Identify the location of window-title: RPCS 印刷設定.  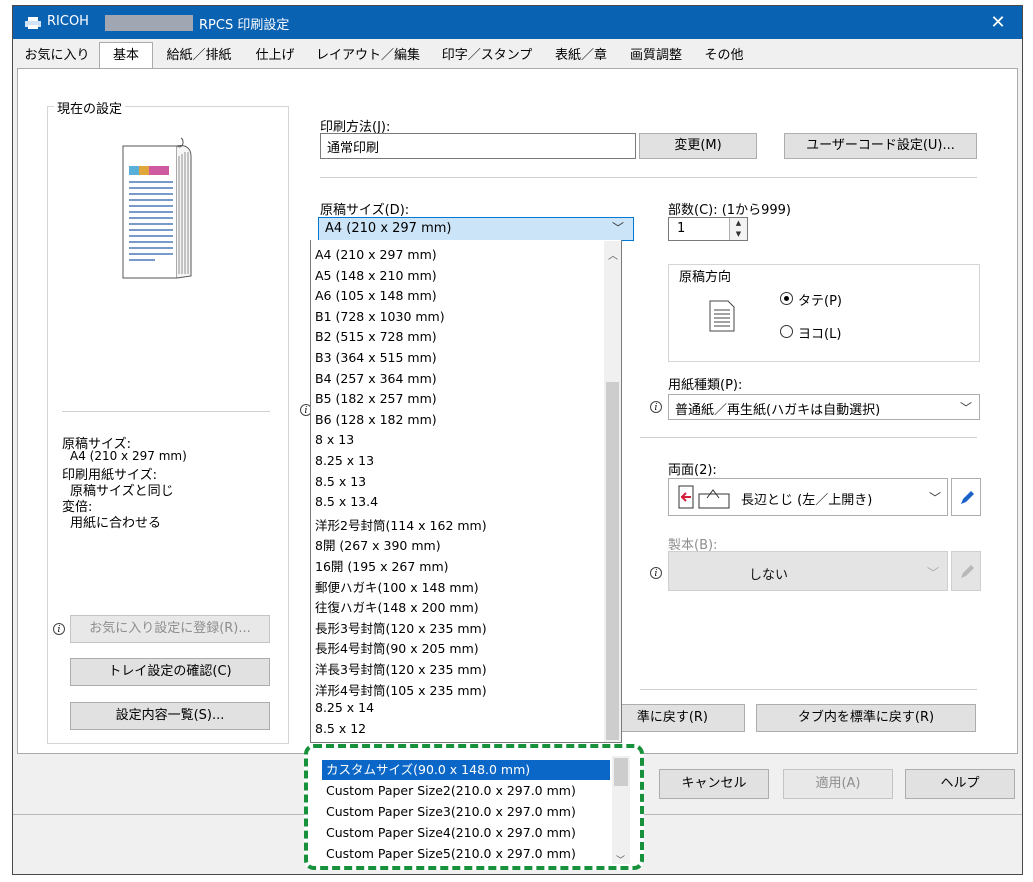
(244, 25).